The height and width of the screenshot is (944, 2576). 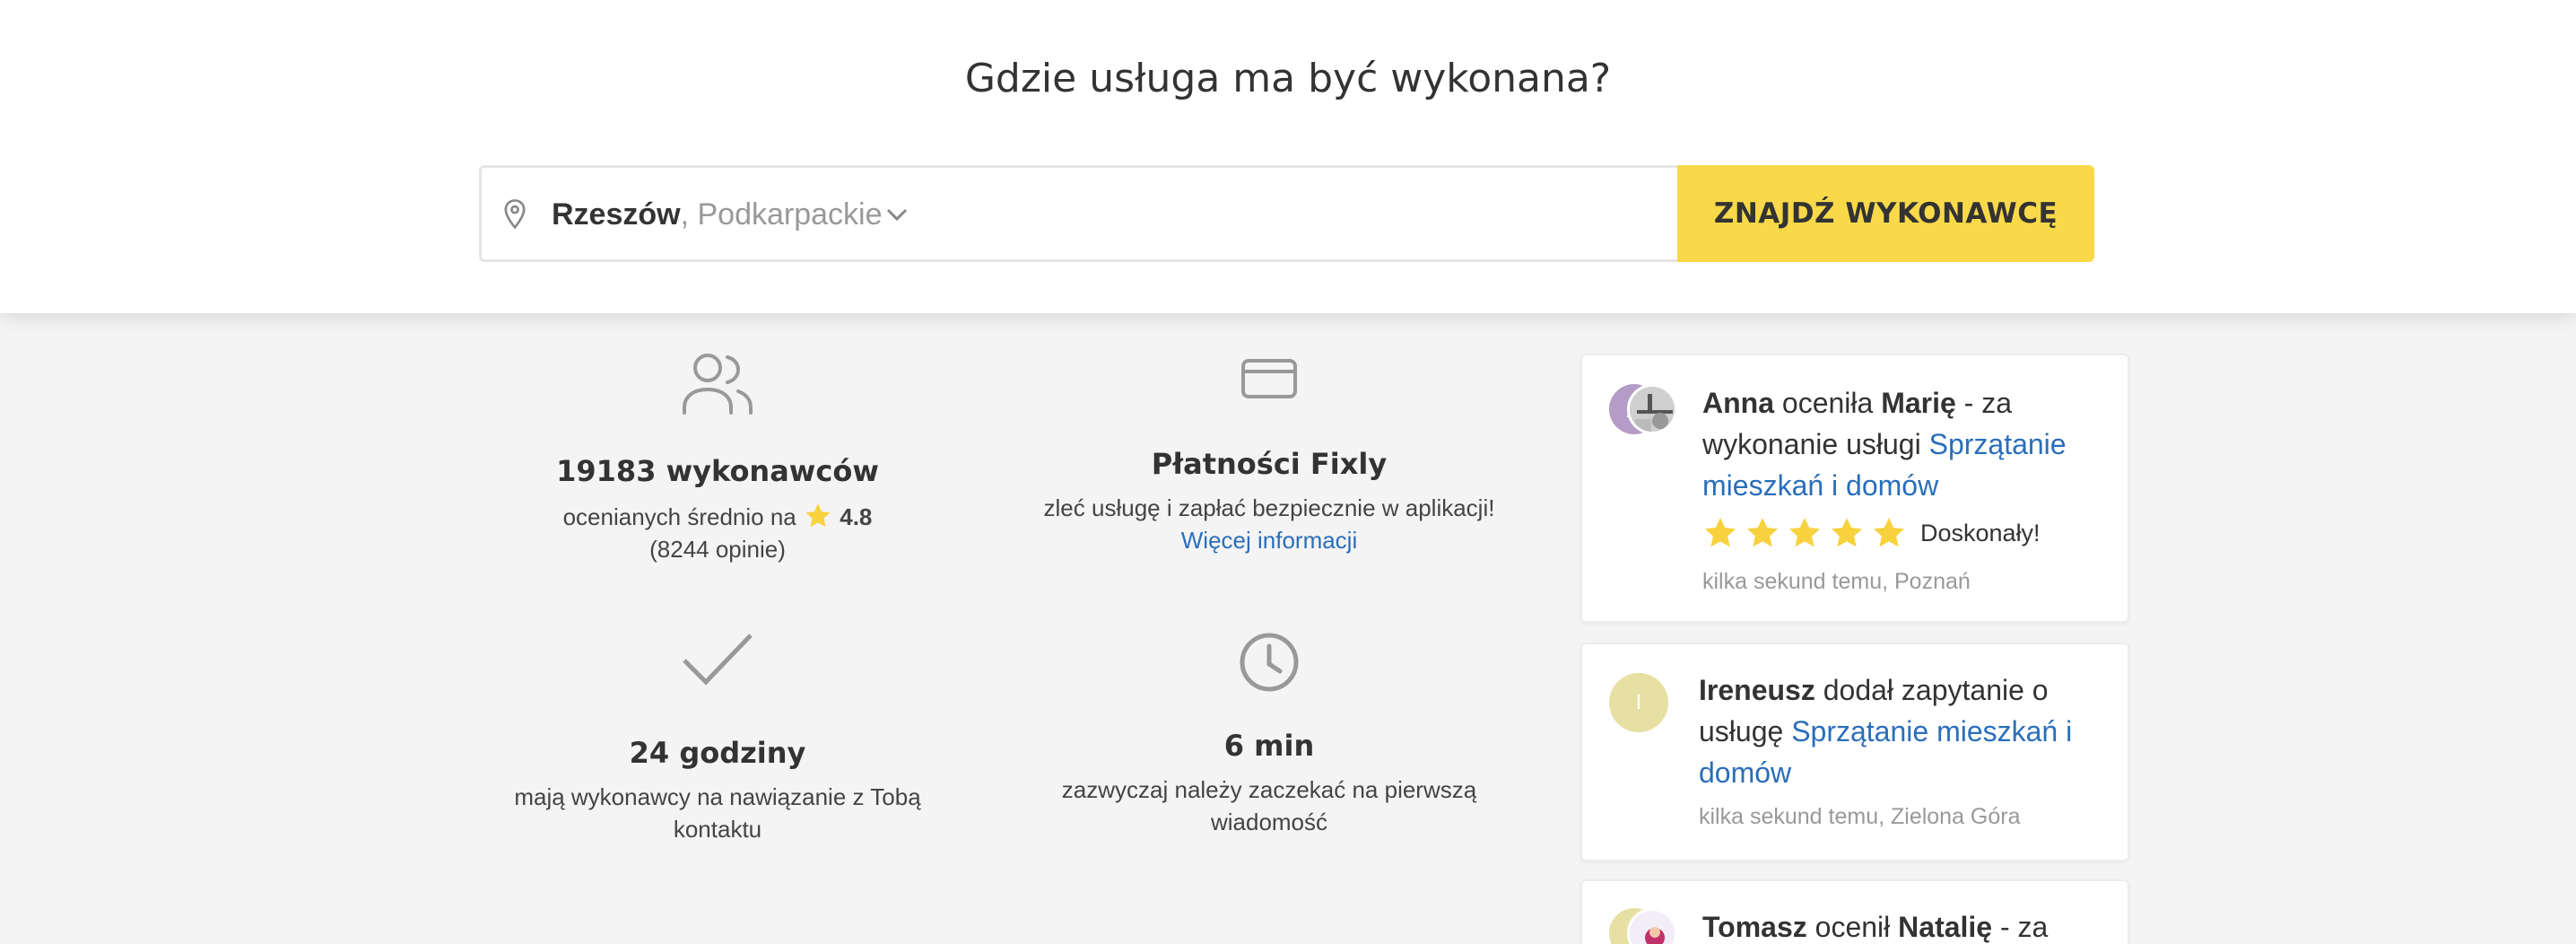 I want to click on users-icon, so click(x=718, y=384).